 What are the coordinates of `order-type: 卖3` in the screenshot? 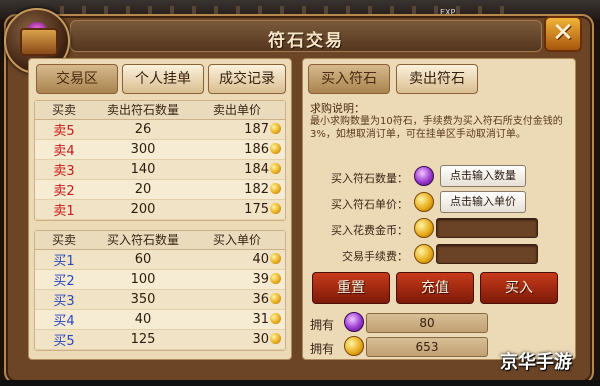 It's located at (64, 171).